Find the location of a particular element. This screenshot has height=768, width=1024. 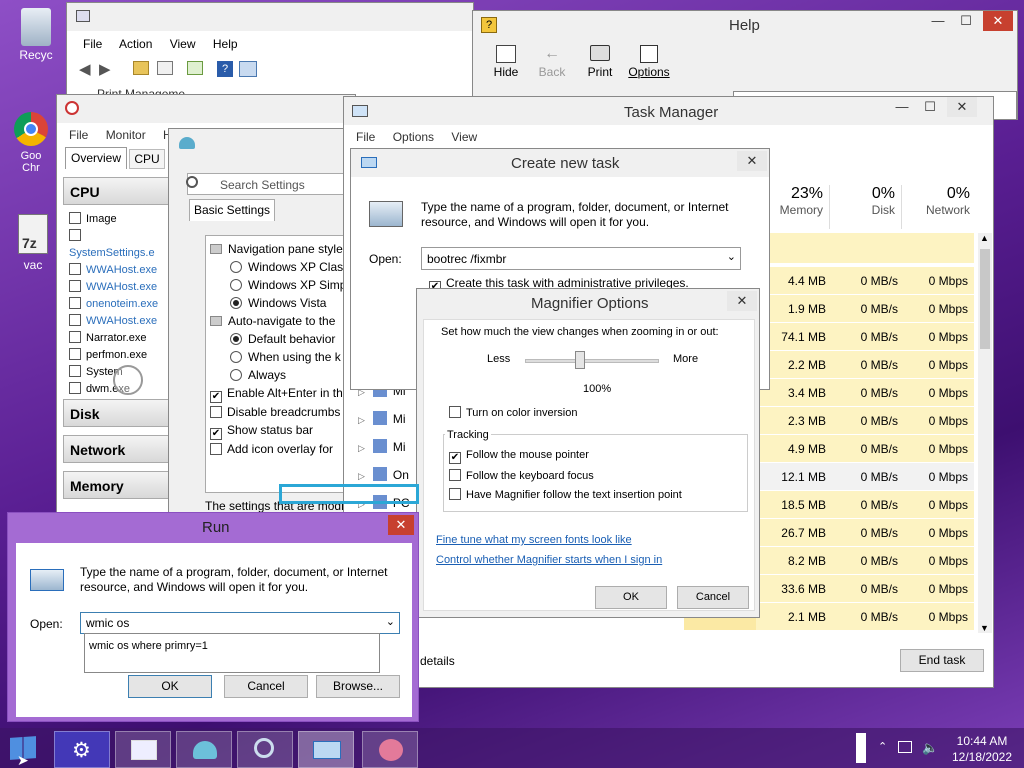

resmon-section-memory: Memory is located at coordinates (116, 485).